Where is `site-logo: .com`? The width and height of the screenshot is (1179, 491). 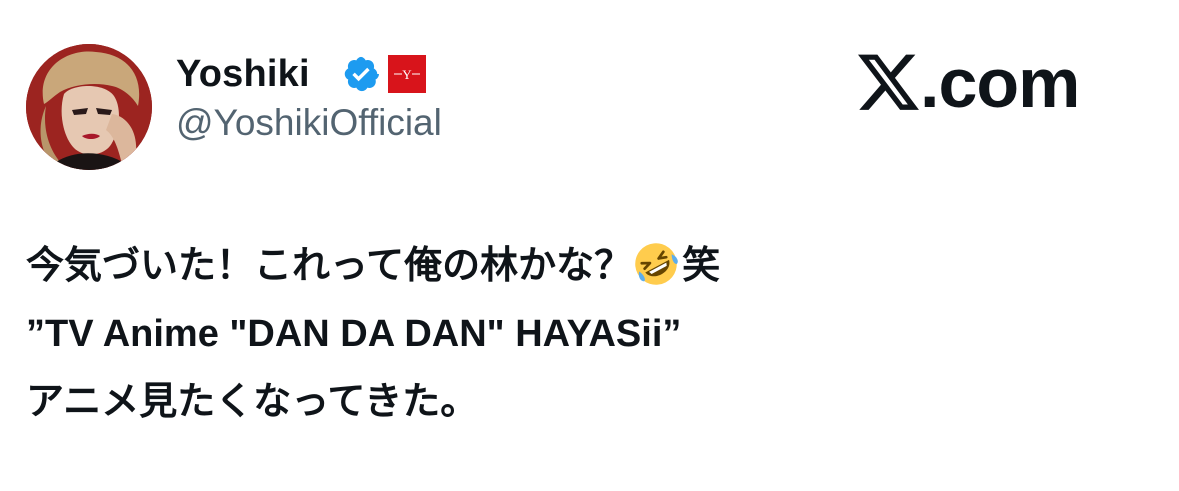
site-logo: .com is located at coordinates (969, 83).